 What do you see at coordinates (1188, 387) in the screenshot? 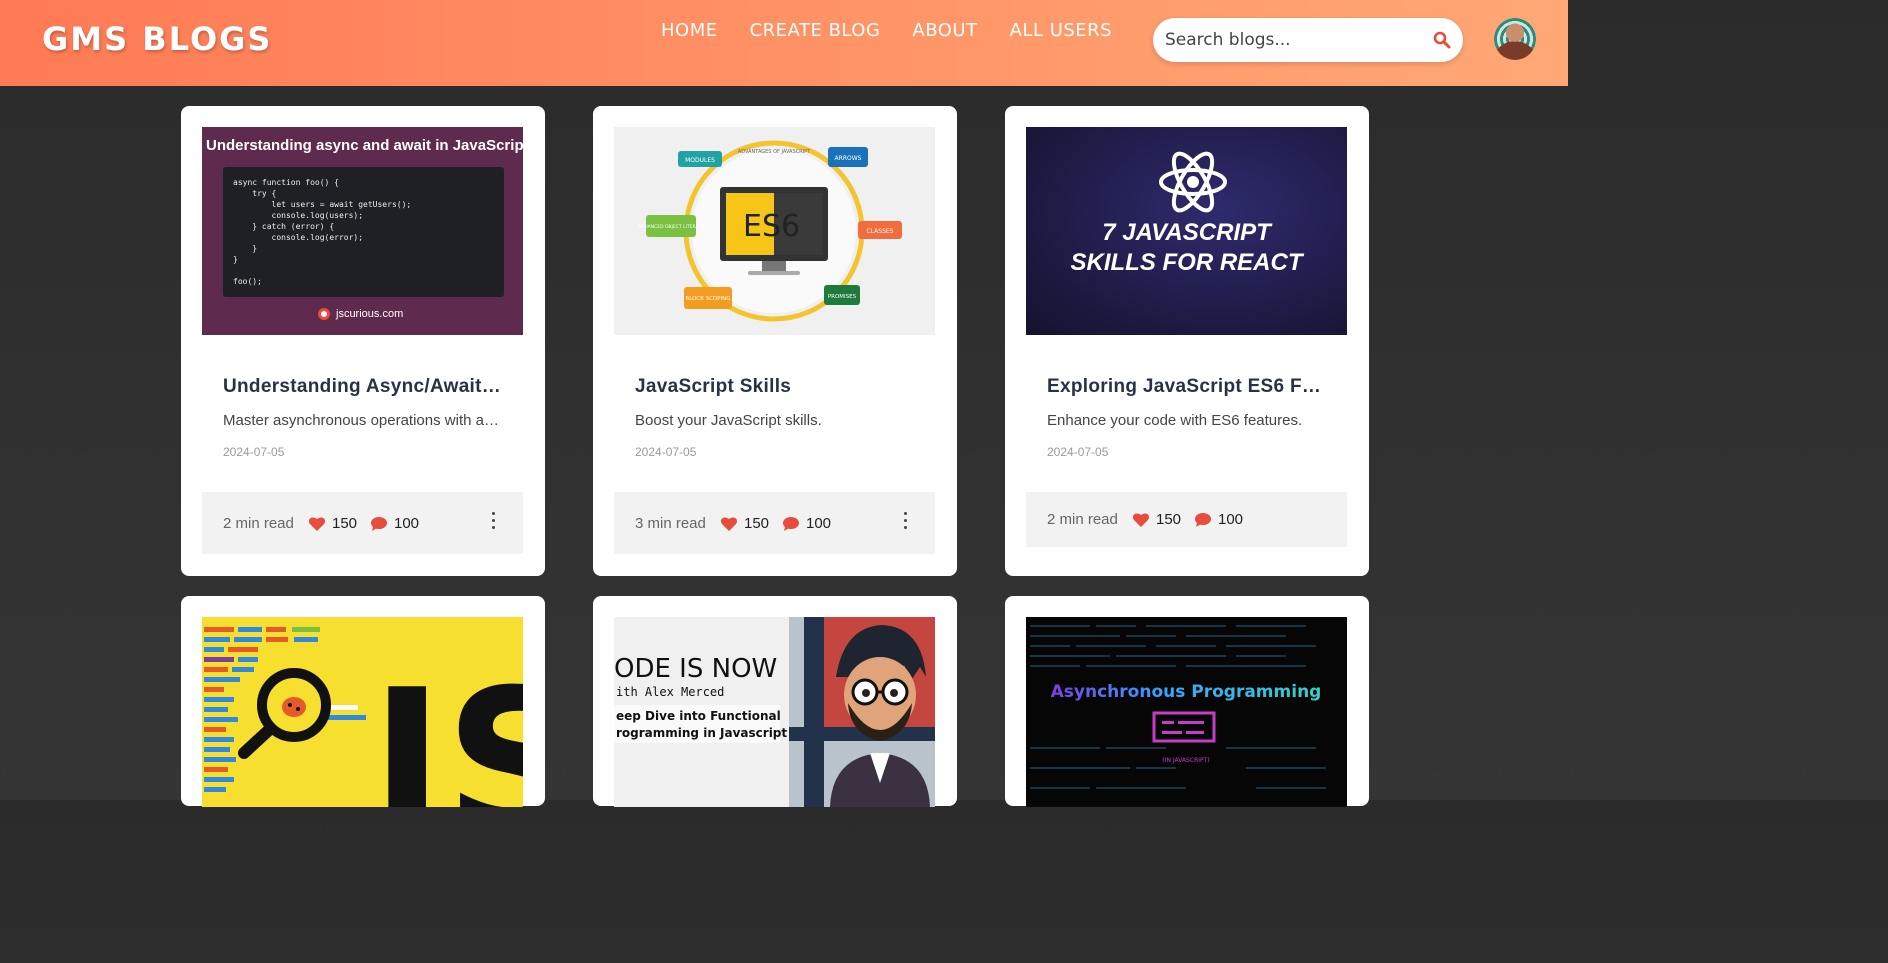
I see `blog-title: Exploring JavaScript ES6 Features` at bounding box center [1188, 387].